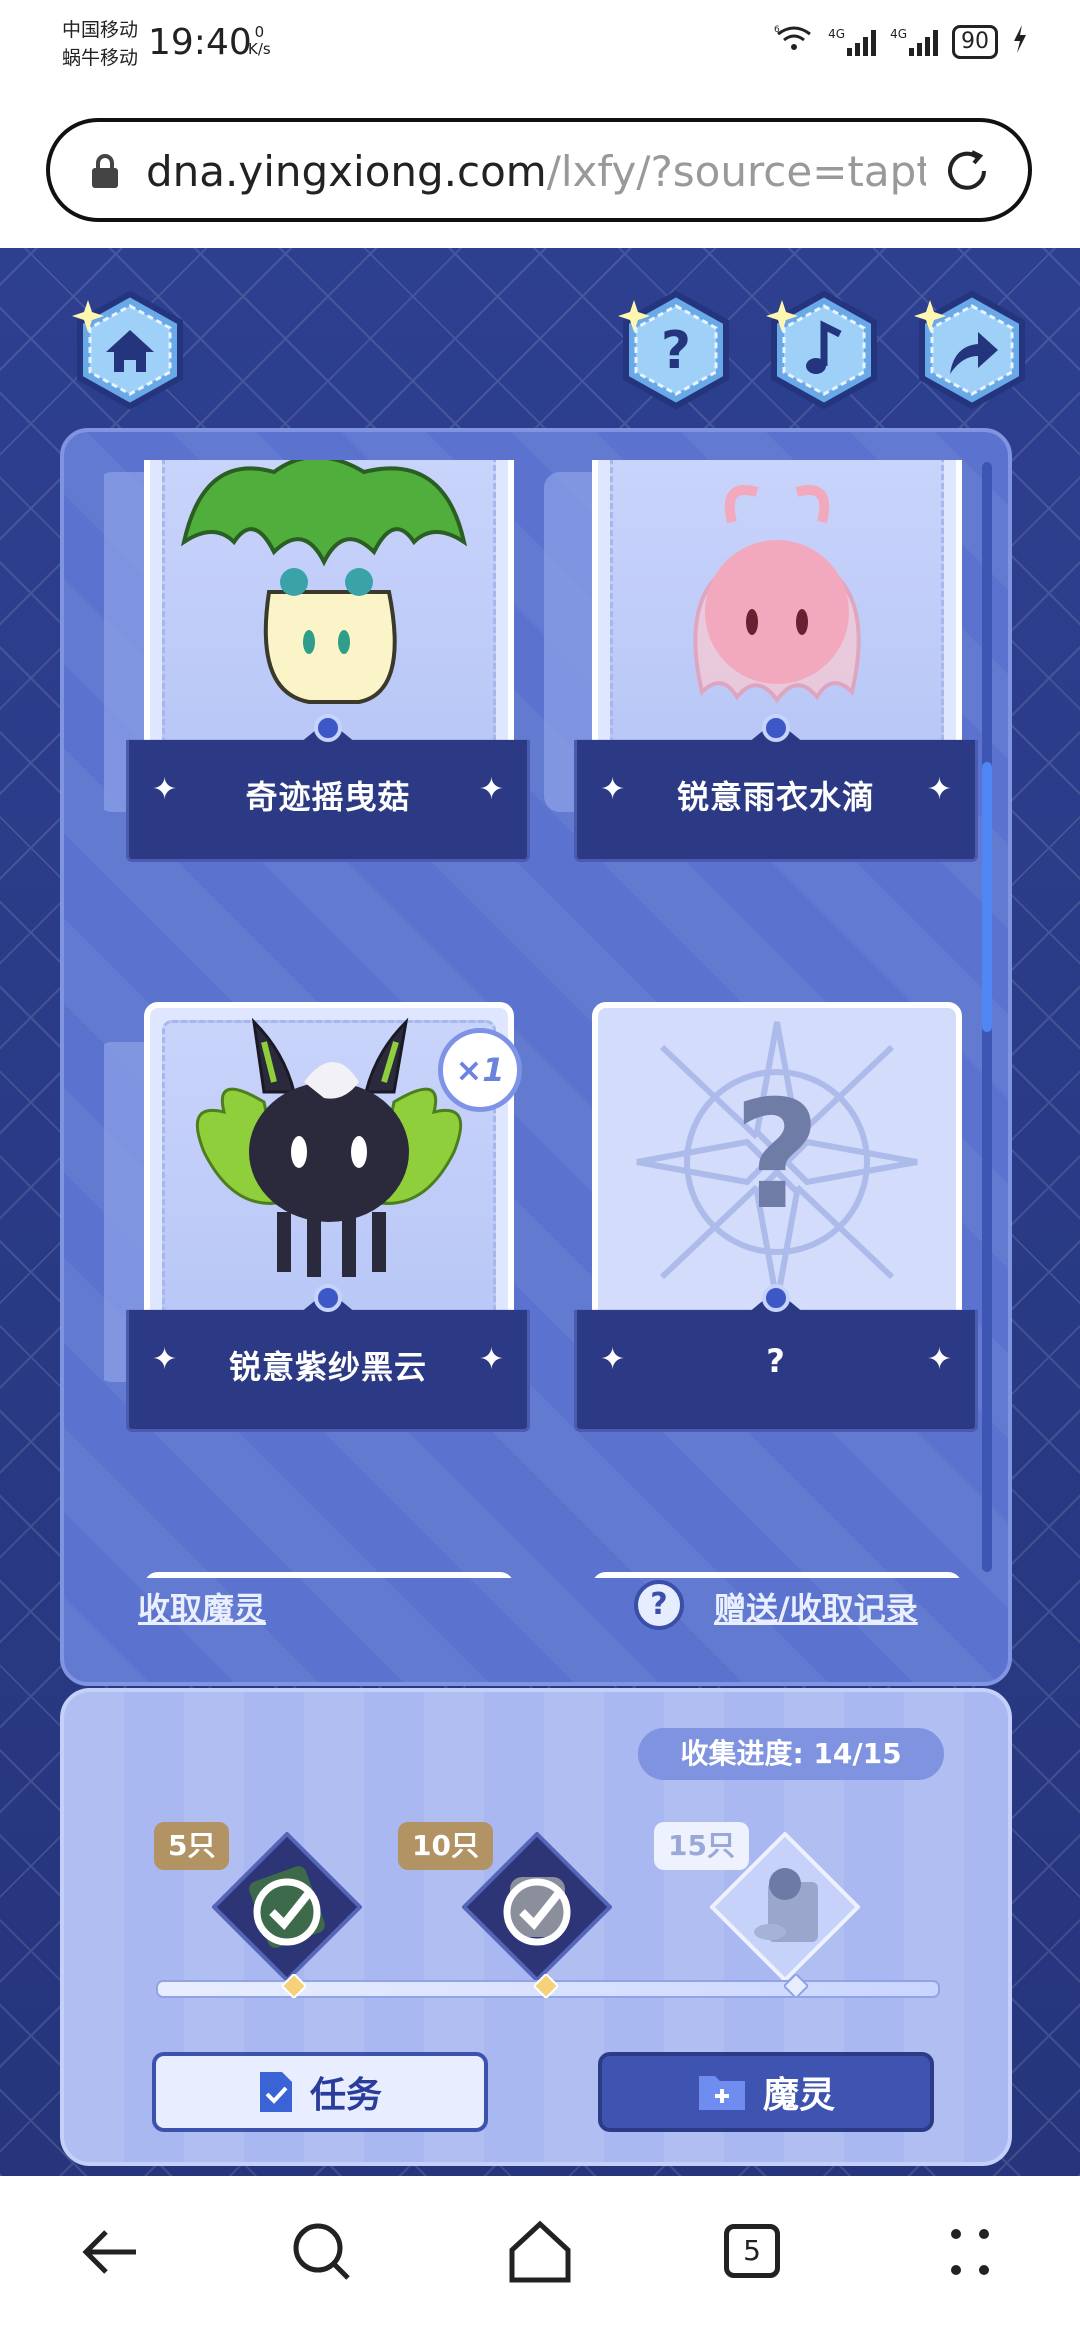  I want to click on share-button, so click(972, 350).